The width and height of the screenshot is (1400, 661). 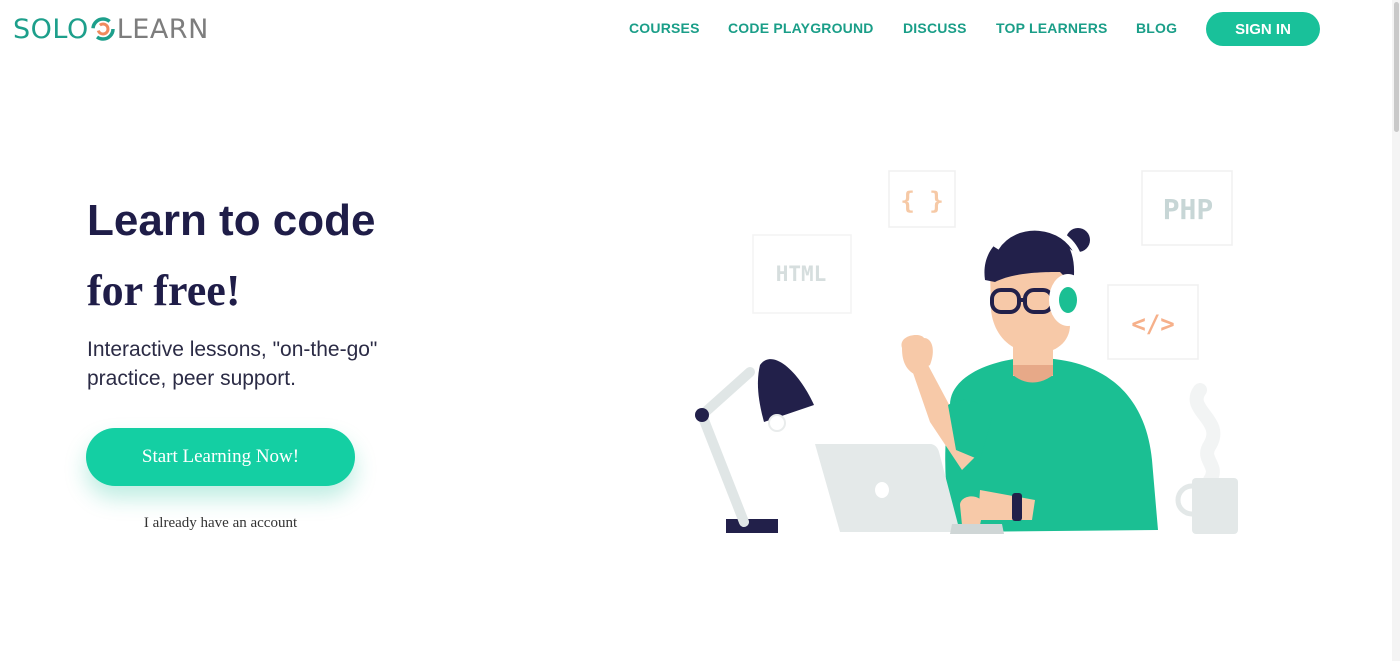 I want to click on html-card: HTML, so click(x=802, y=274).